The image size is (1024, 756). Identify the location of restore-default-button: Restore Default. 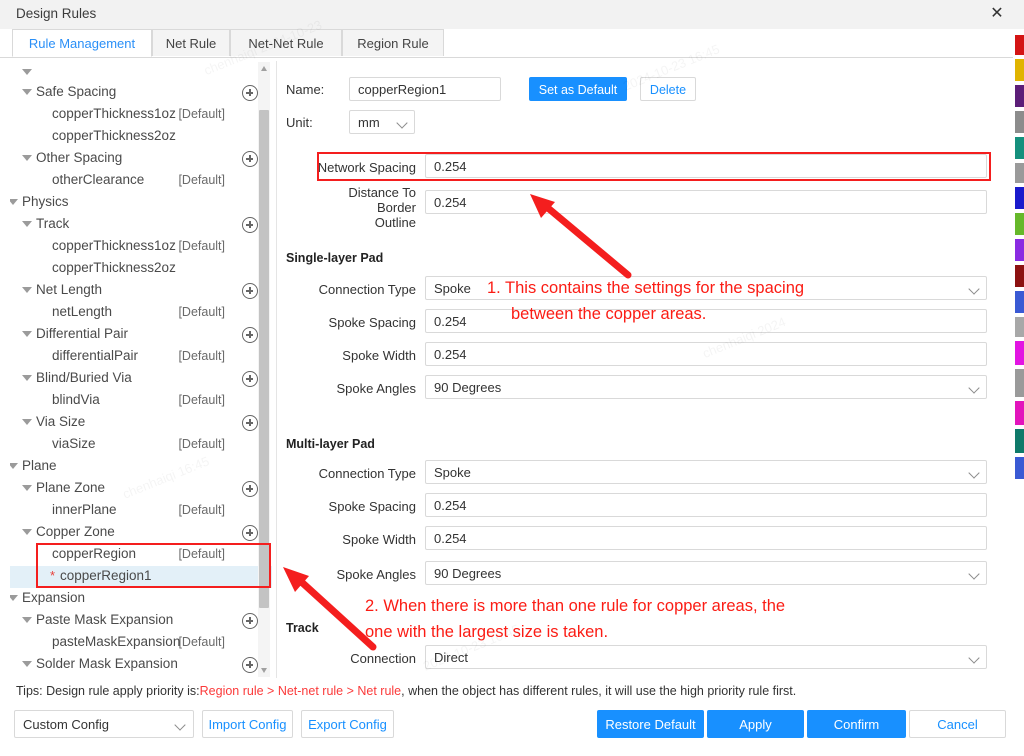
(650, 724).